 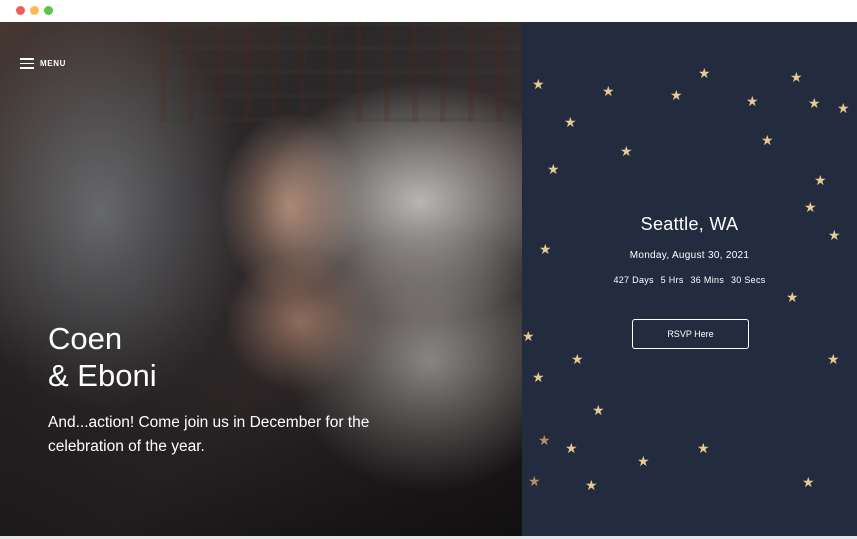 I want to click on countdown-secs: 30 Secs, so click(x=748, y=280).